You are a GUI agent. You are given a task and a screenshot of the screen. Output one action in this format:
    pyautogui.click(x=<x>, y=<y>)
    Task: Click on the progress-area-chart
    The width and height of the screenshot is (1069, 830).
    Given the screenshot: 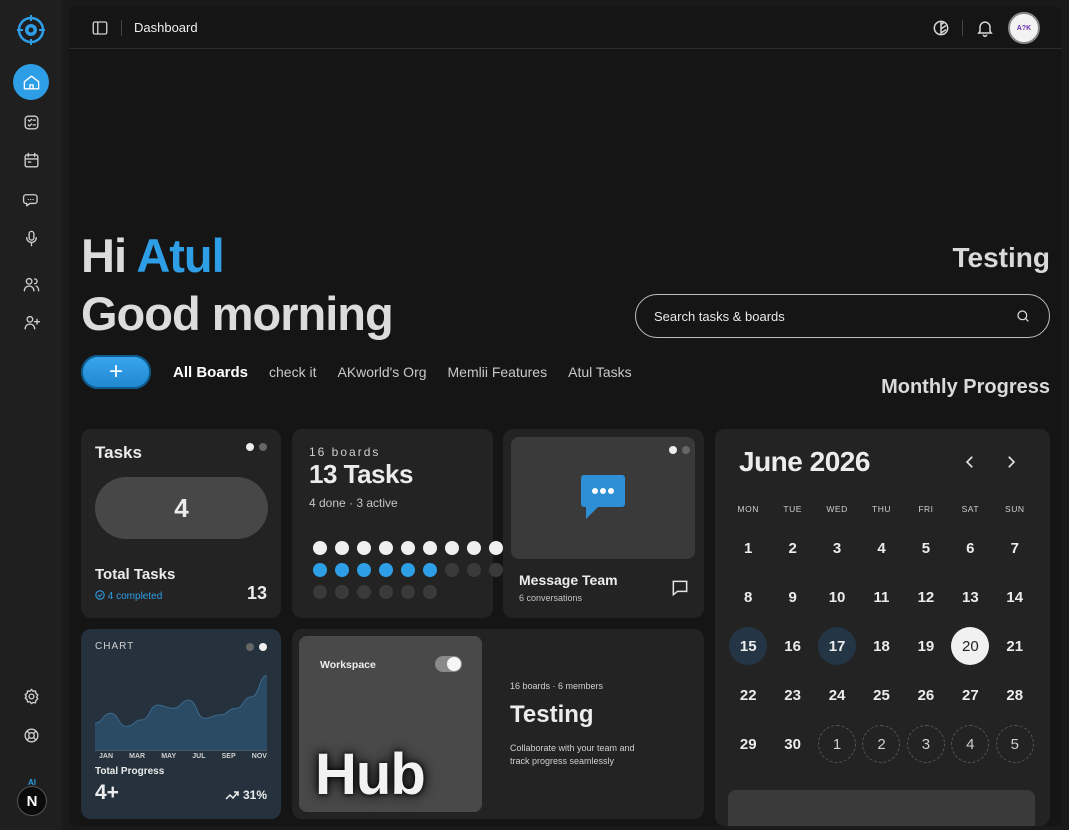 What is the action you would take?
    pyautogui.click(x=181, y=713)
    